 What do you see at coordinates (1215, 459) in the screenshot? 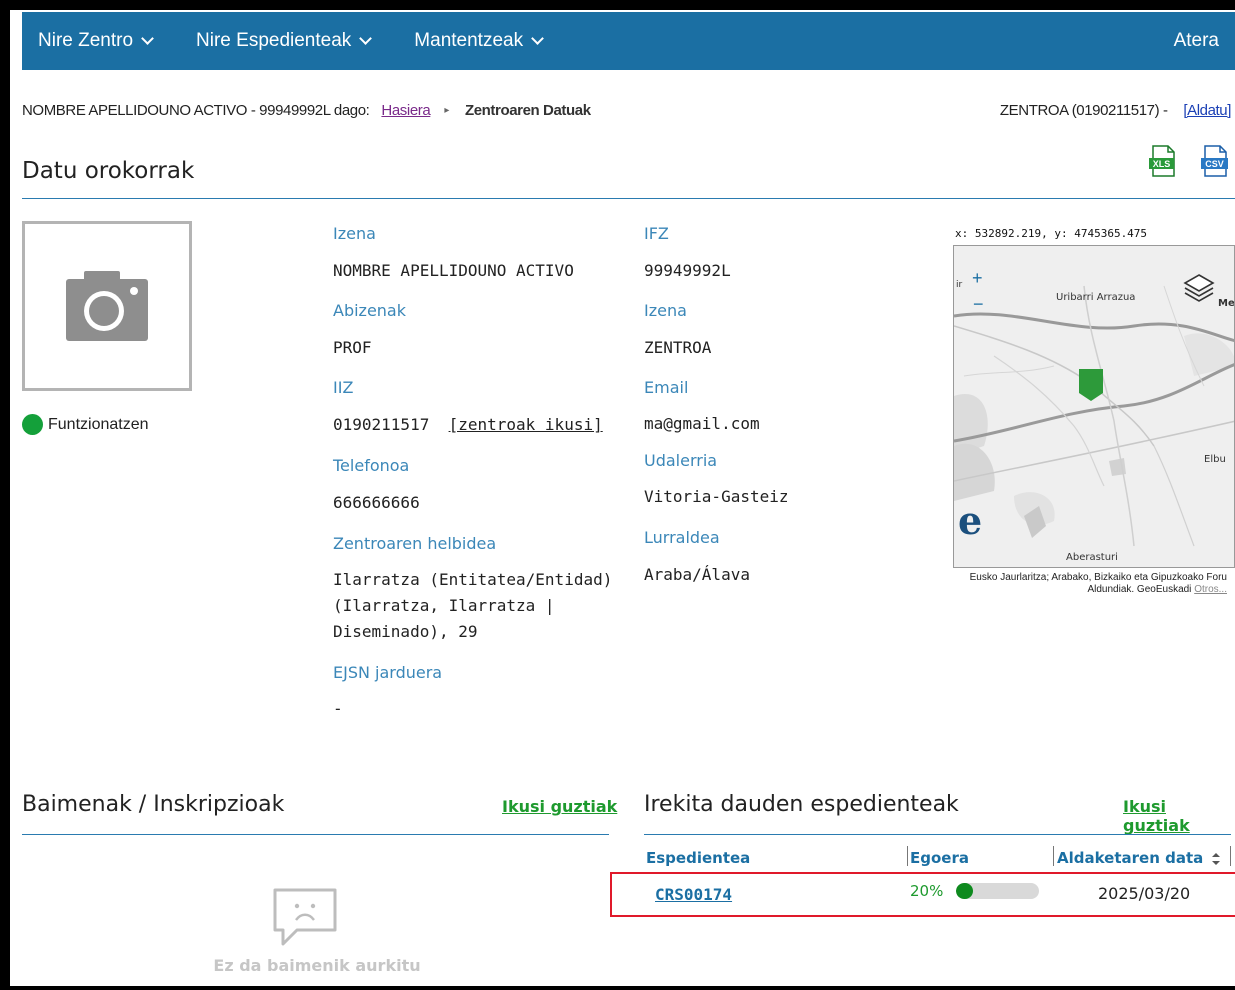
I see `map-place-label: Elbu` at bounding box center [1215, 459].